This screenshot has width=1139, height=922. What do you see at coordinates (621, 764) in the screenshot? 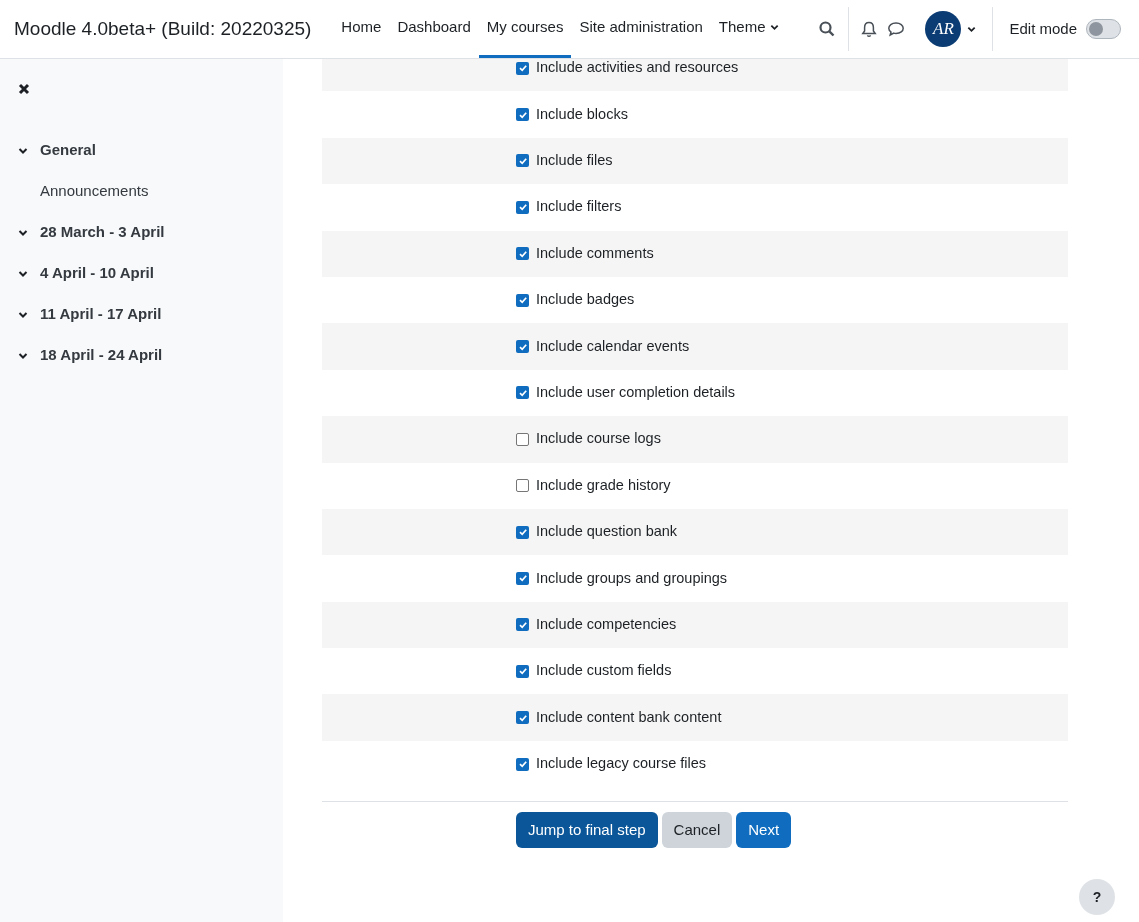
I see `checkbox-label: Include legacy course files` at bounding box center [621, 764].